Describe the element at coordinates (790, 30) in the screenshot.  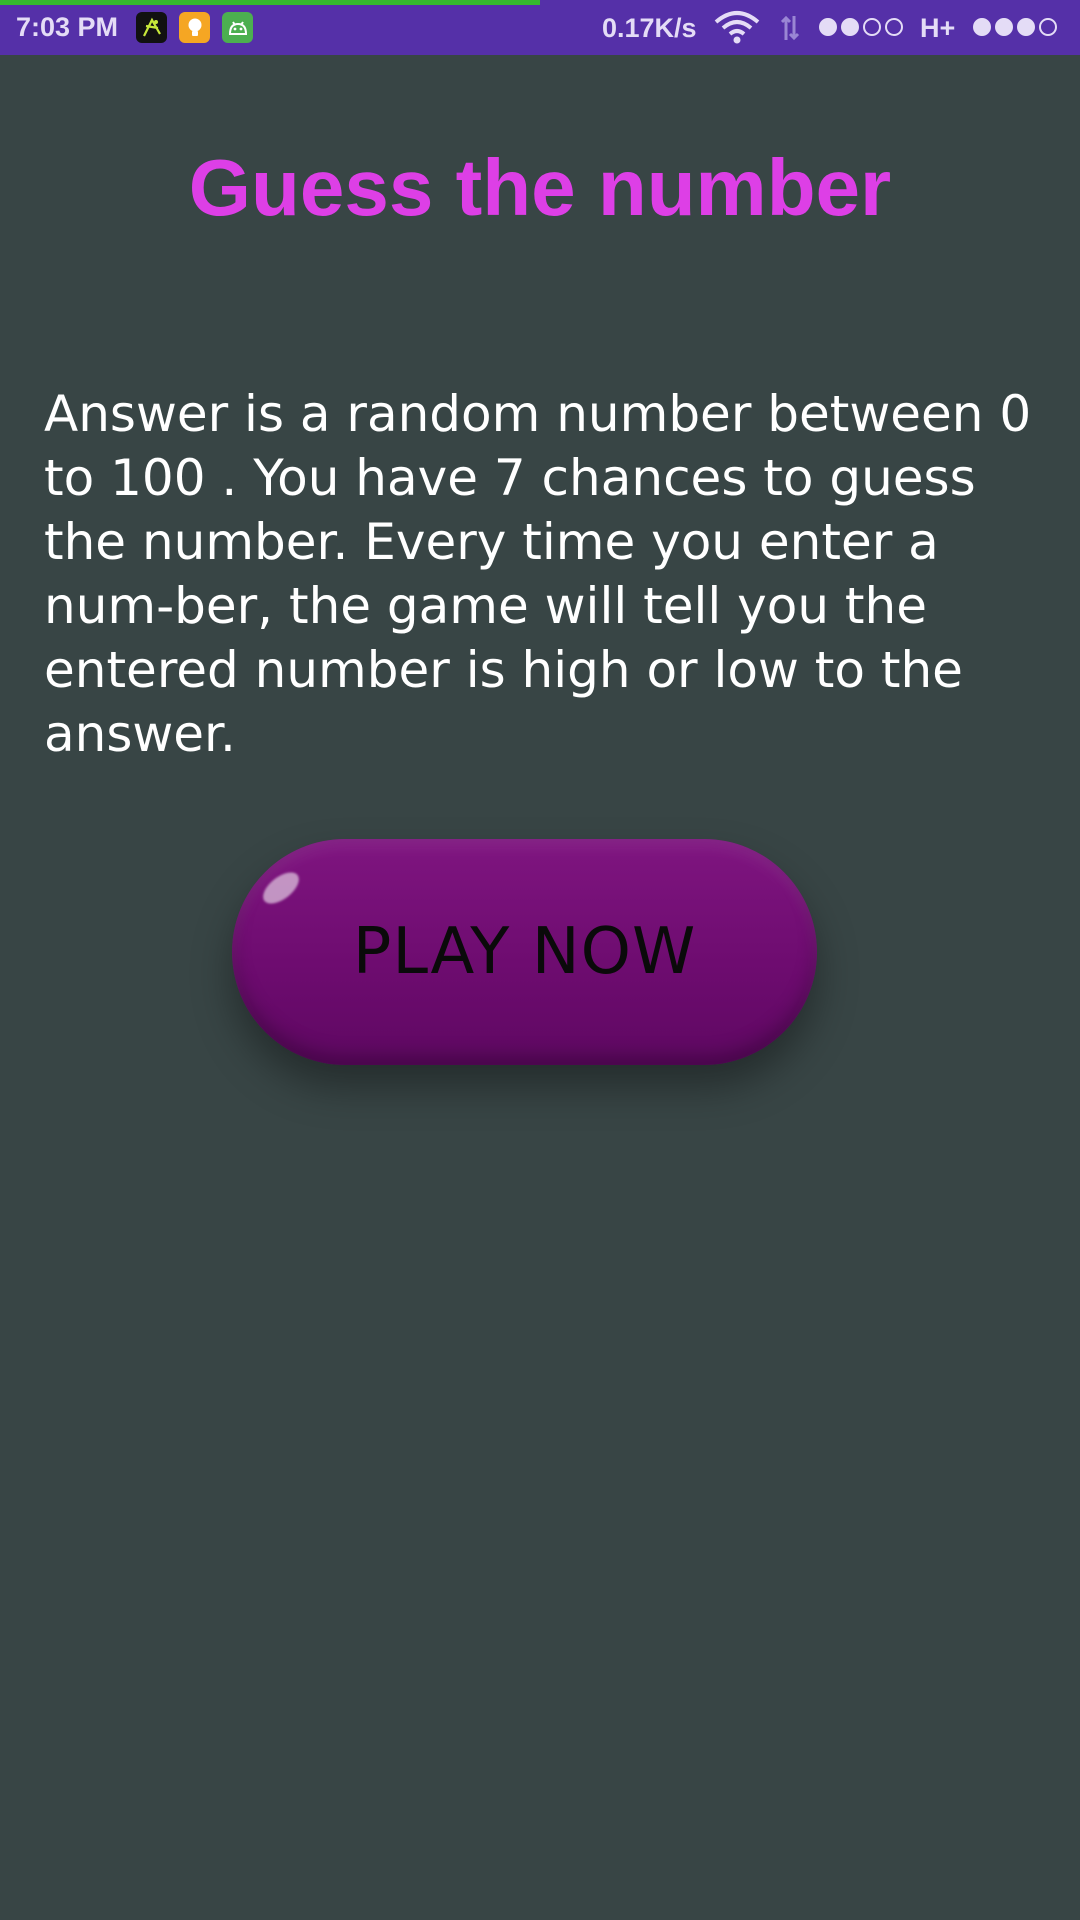
I see `data-activity-icon` at that location.